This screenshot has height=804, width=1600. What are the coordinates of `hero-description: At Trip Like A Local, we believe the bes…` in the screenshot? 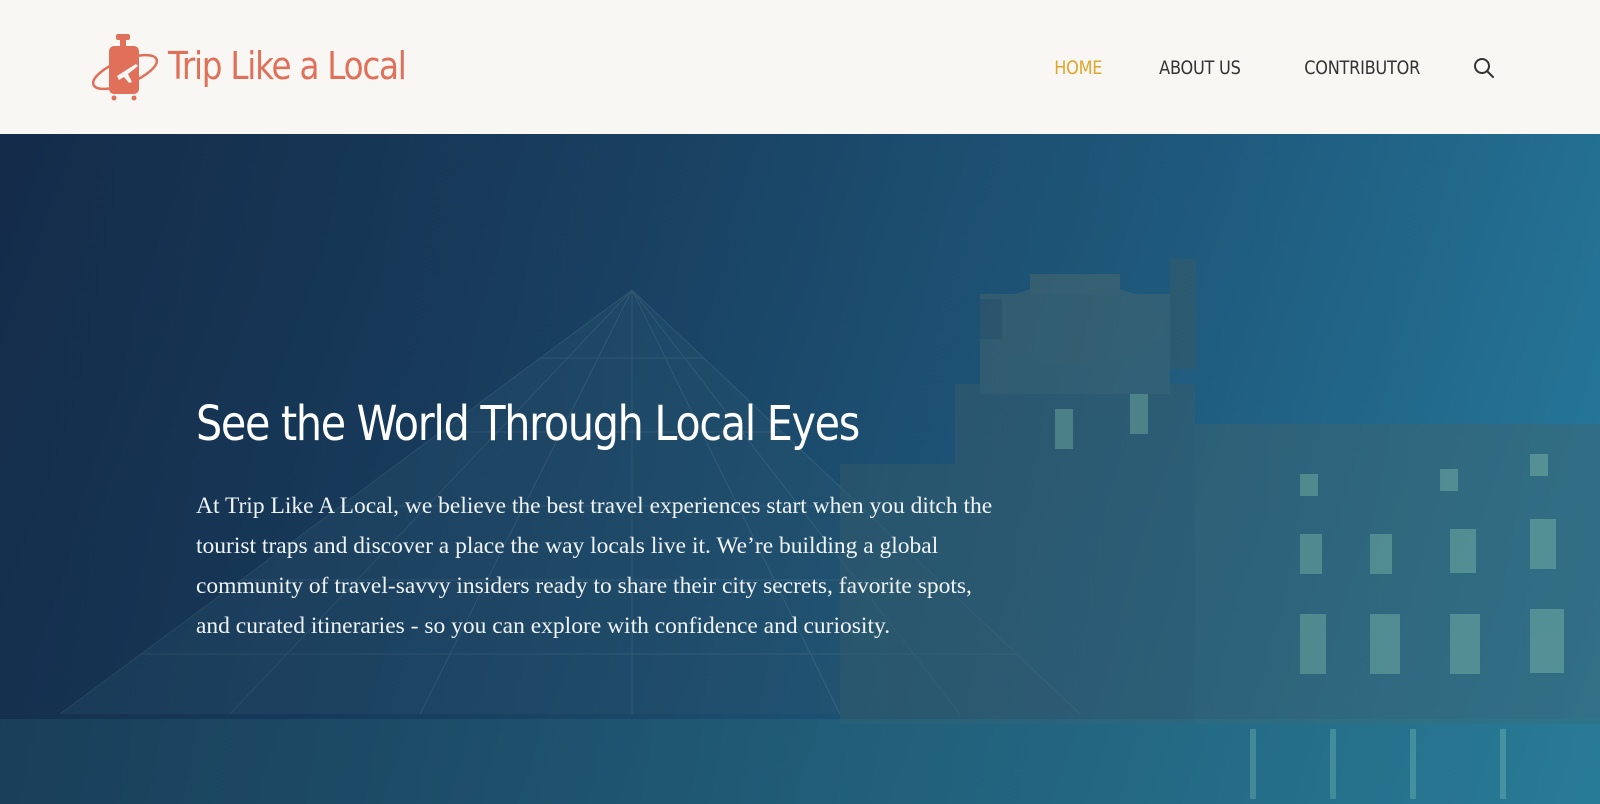 It's located at (594, 566).